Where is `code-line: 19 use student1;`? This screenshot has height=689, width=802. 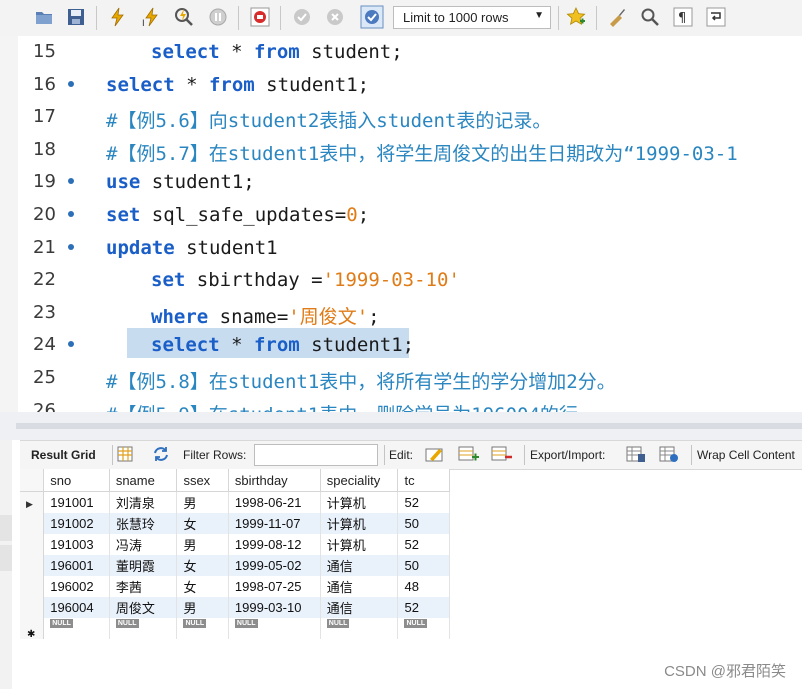 code-line: 19 use student1; is located at coordinates (401, 182).